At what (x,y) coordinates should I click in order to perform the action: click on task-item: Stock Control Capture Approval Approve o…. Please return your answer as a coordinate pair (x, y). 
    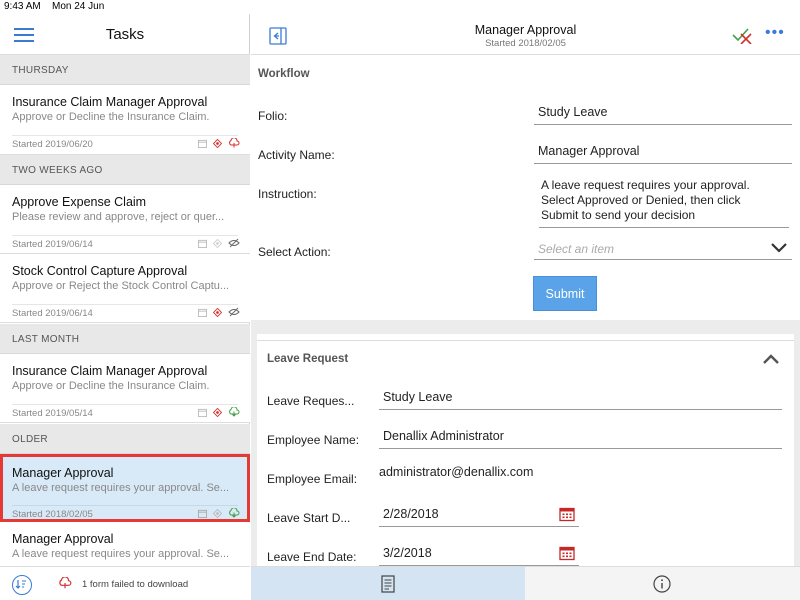
    Looking at the image, I should click on (125, 288).